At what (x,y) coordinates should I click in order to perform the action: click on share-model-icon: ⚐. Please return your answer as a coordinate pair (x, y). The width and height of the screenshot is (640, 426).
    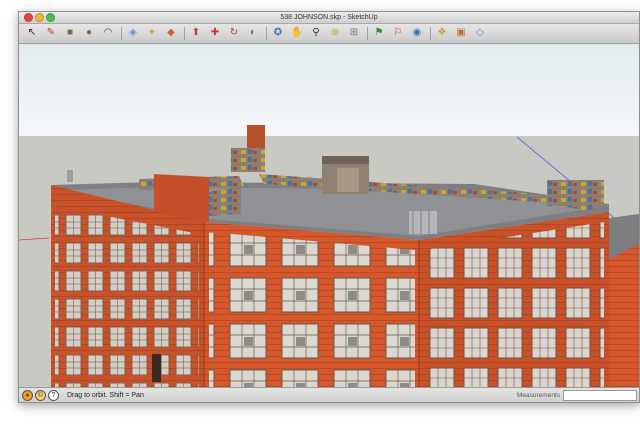
    Looking at the image, I should click on (398, 33).